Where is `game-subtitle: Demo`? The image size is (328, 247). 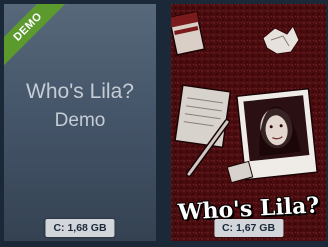
game-subtitle: Demo is located at coordinates (80, 120).